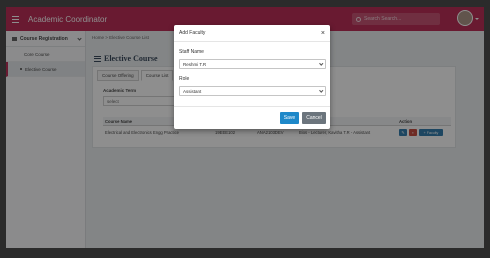  I want to click on modal-title: Add Faculty, so click(192, 33).